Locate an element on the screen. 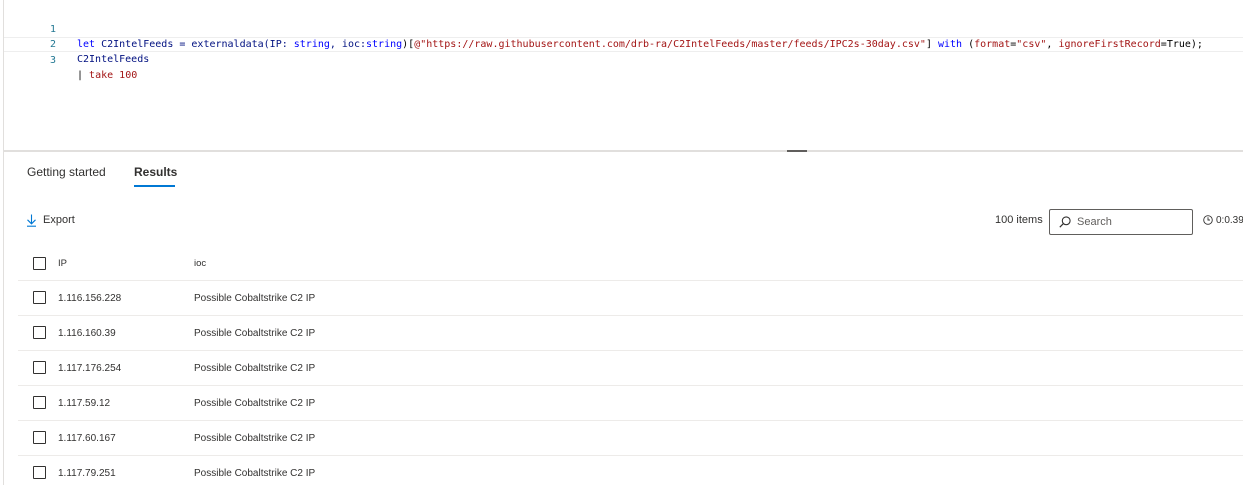  export-label: Export is located at coordinates (59, 220).